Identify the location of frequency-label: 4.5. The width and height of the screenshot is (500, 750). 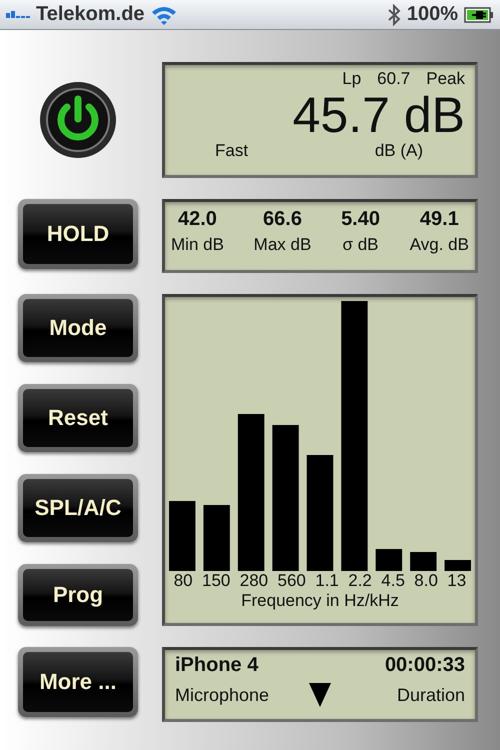
(393, 581).